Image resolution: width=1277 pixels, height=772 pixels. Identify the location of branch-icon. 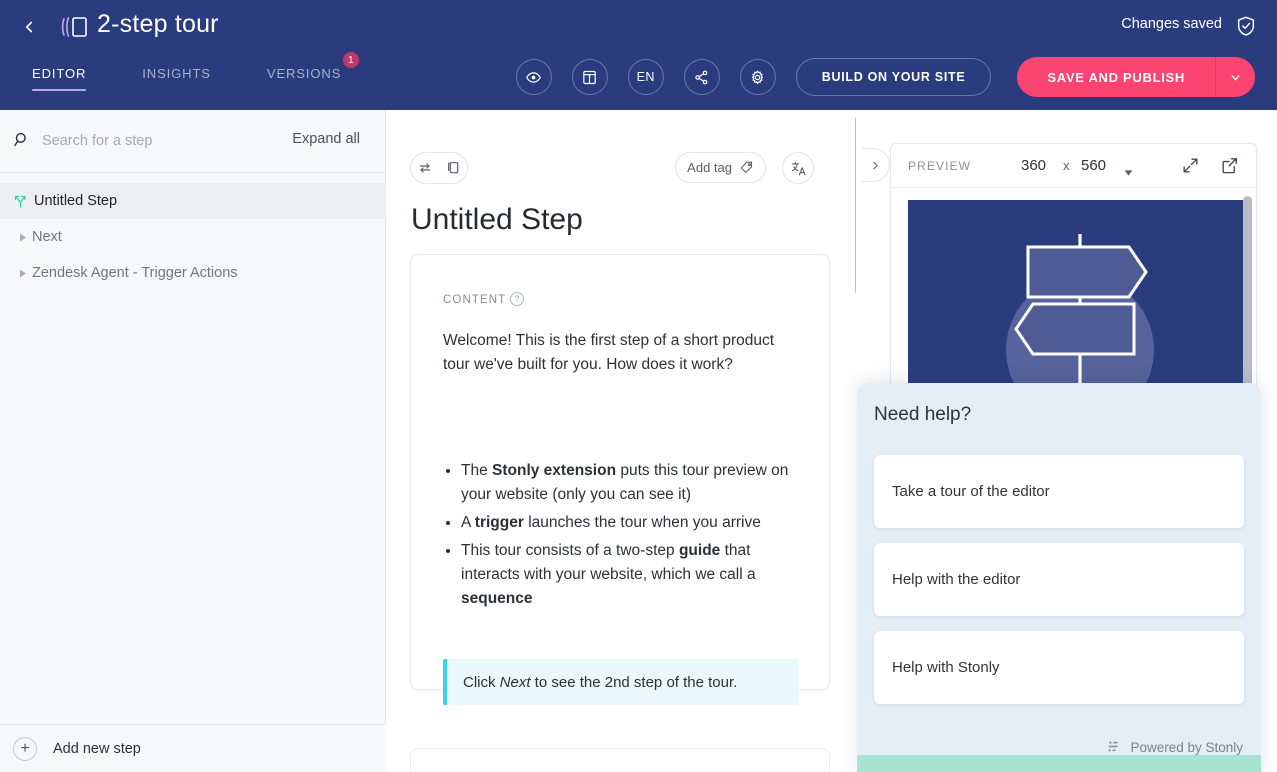
(20, 201).